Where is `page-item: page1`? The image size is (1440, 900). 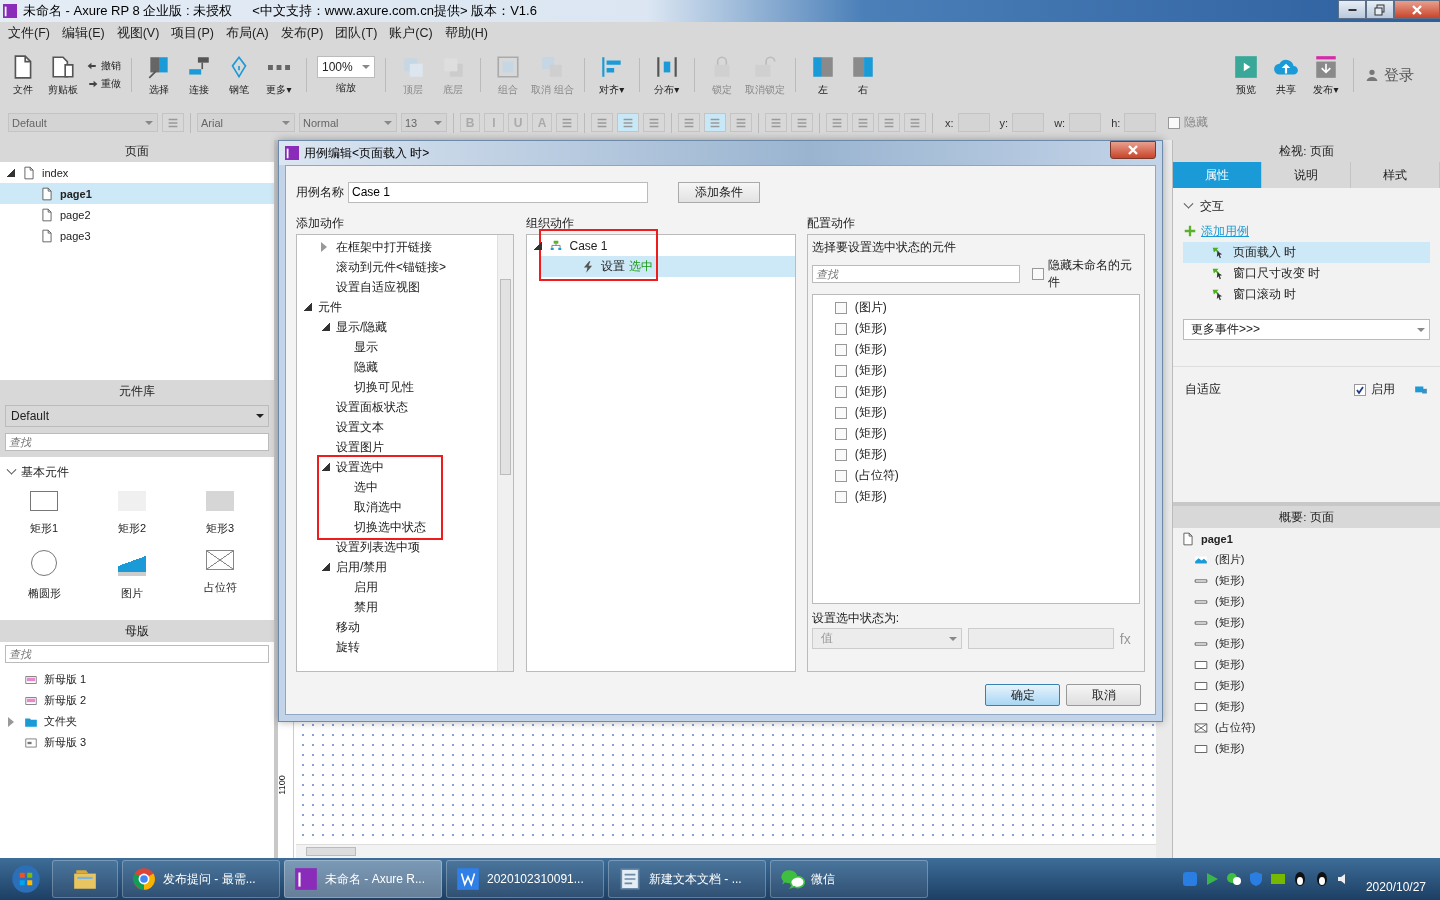
page-item: page1 is located at coordinates (137, 193).